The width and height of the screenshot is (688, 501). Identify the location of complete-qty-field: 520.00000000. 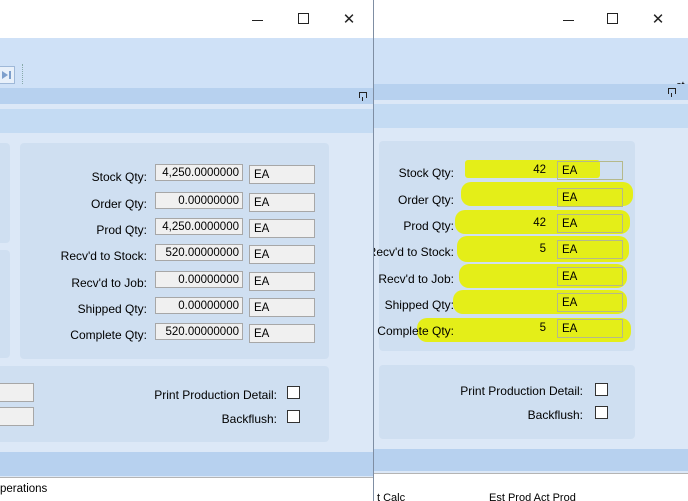
(199, 331).